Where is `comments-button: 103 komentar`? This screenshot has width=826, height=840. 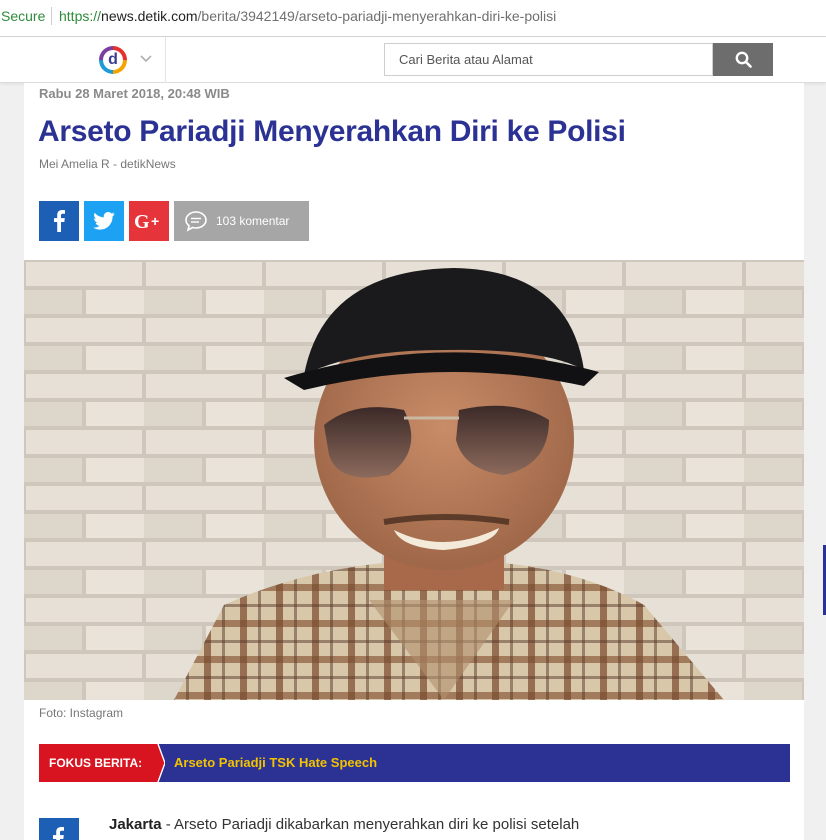
comments-button: 103 komentar is located at coordinates (241, 221).